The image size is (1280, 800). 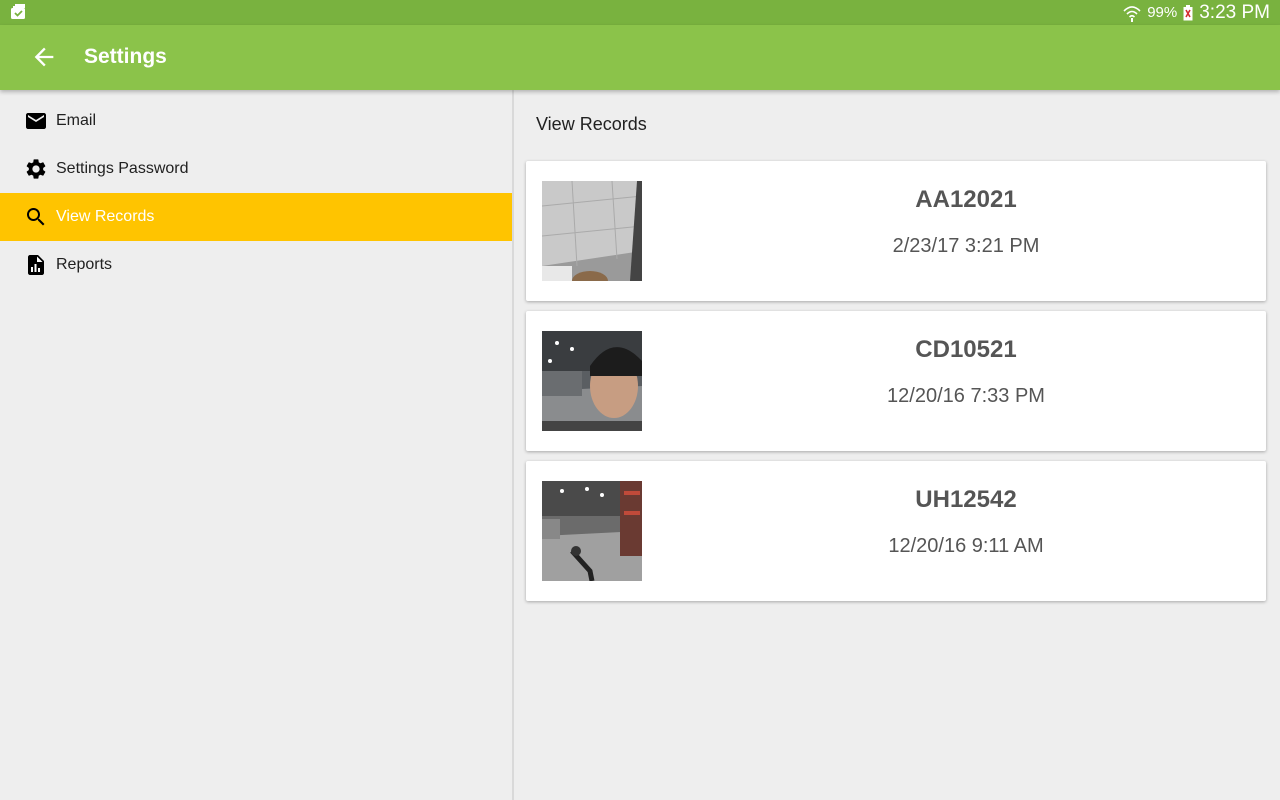 What do you see at coordinates (966, 246) in the screenshot?
I see `record-date: 2/23/17 3:21 PM` at bounding box center [966, 246].